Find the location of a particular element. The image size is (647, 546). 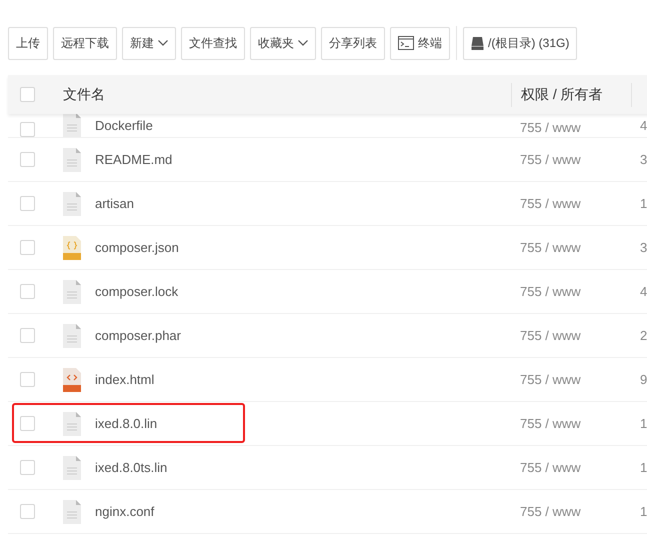

file-name: composer.json is located at coordinates (137, 247).